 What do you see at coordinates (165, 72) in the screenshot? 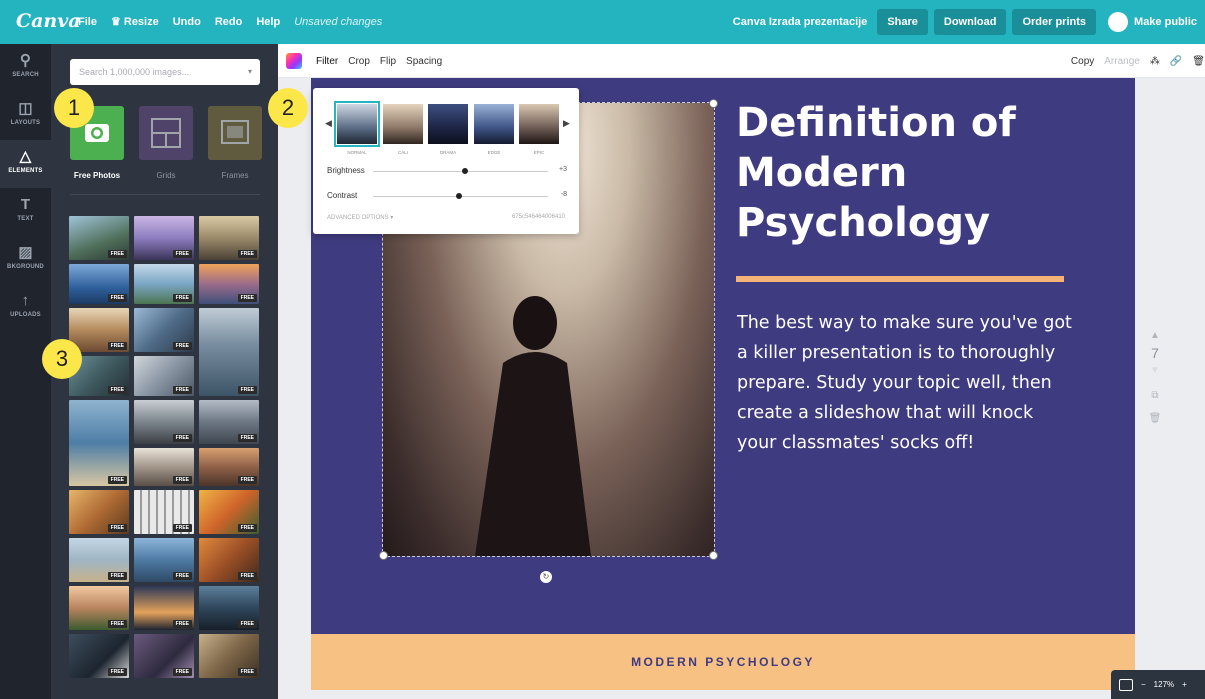
I see `search-input: Search 1,000,000 images... ▾` at bounding box center [165, 72].